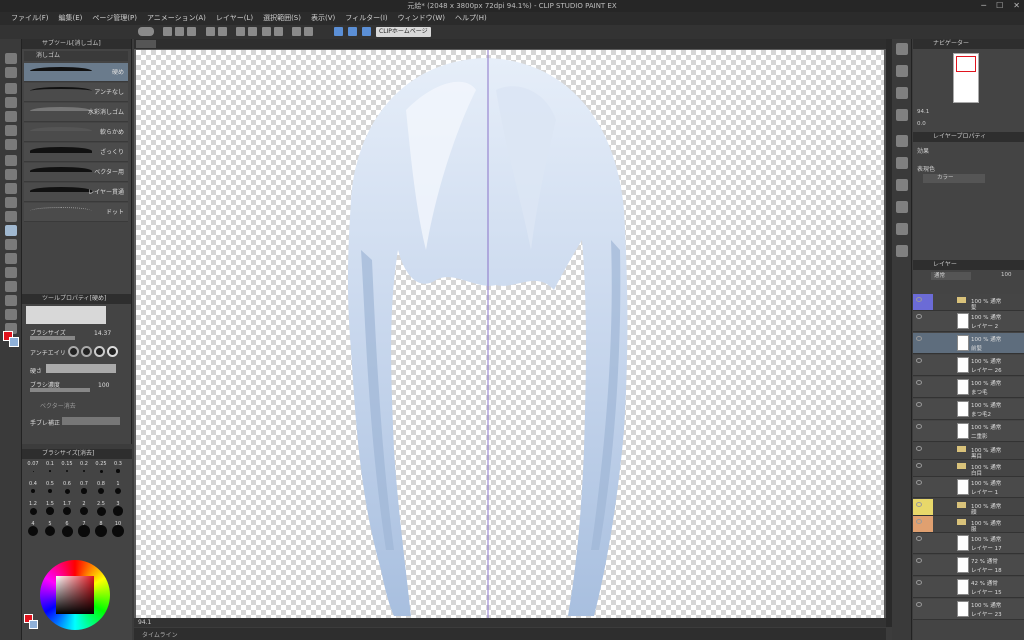  Describe the element at coordinates (71, 18) in the screenshot. I see `menu-edit: 編集(E)` at that location.